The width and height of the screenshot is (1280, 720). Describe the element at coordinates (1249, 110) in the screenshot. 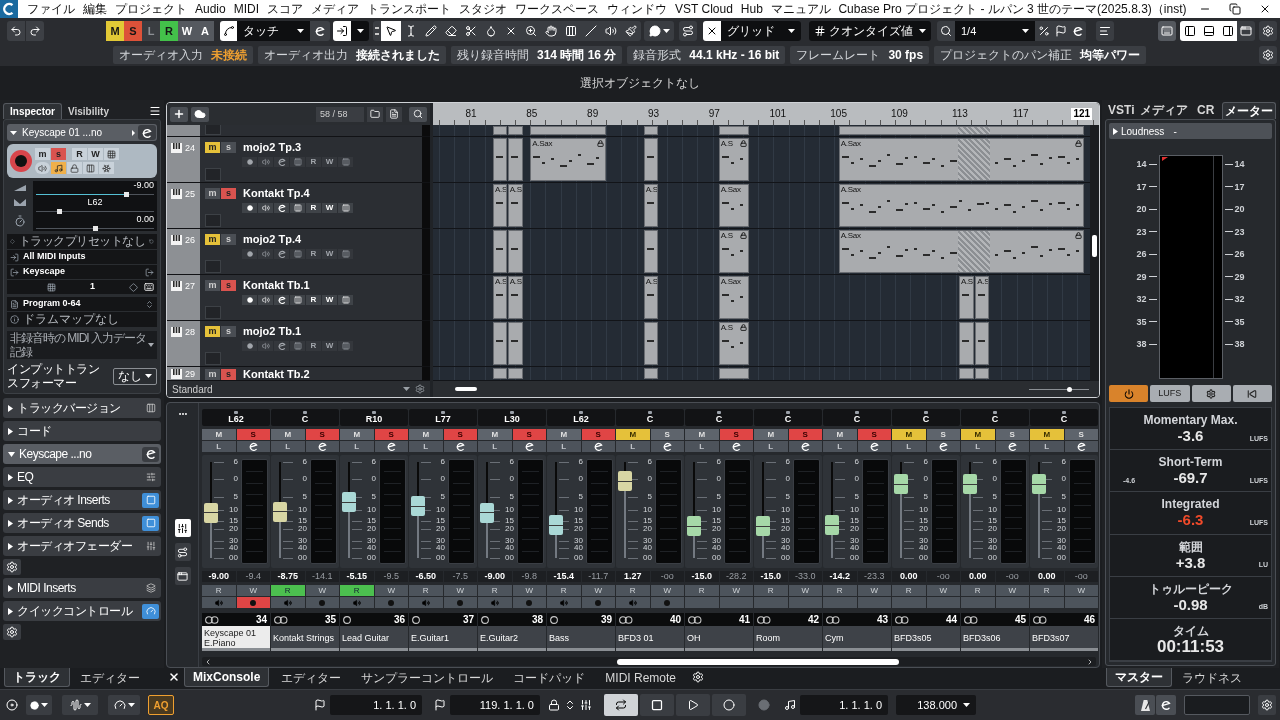

I see `right-zone-tab: メーター` at that location.